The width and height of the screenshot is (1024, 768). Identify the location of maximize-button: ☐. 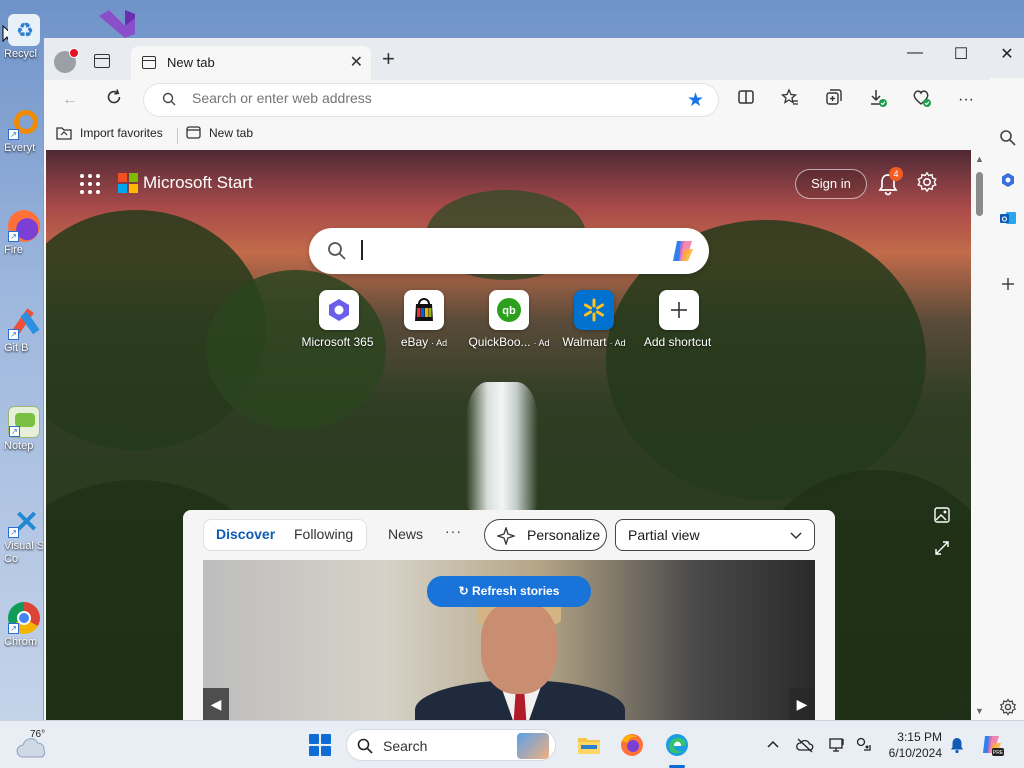
(961, 54).